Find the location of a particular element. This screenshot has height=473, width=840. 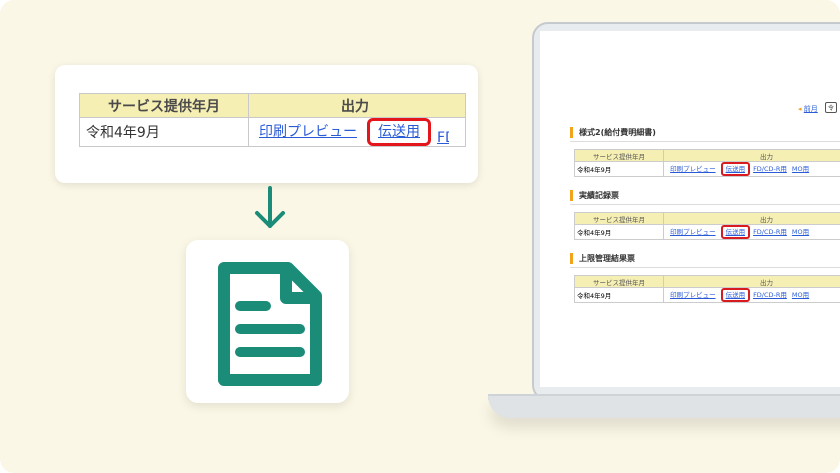

section-heading-limit-result: 上限管理結果票 is located at coordinates (602, 259).